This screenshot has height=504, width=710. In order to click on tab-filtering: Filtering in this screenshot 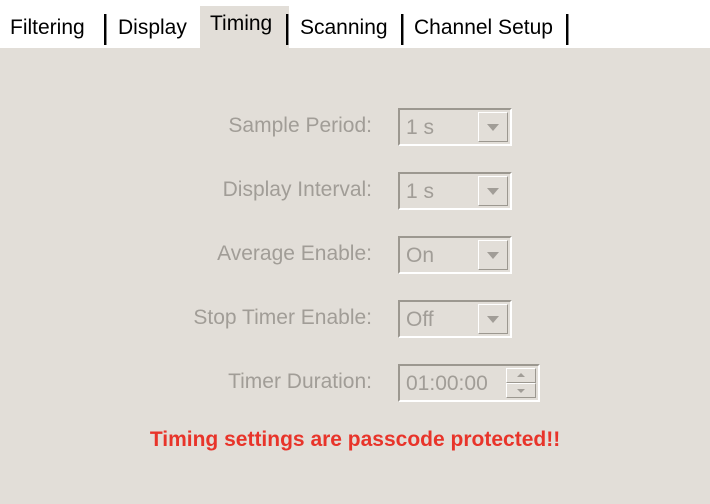, I will do `click(47, 28)`.